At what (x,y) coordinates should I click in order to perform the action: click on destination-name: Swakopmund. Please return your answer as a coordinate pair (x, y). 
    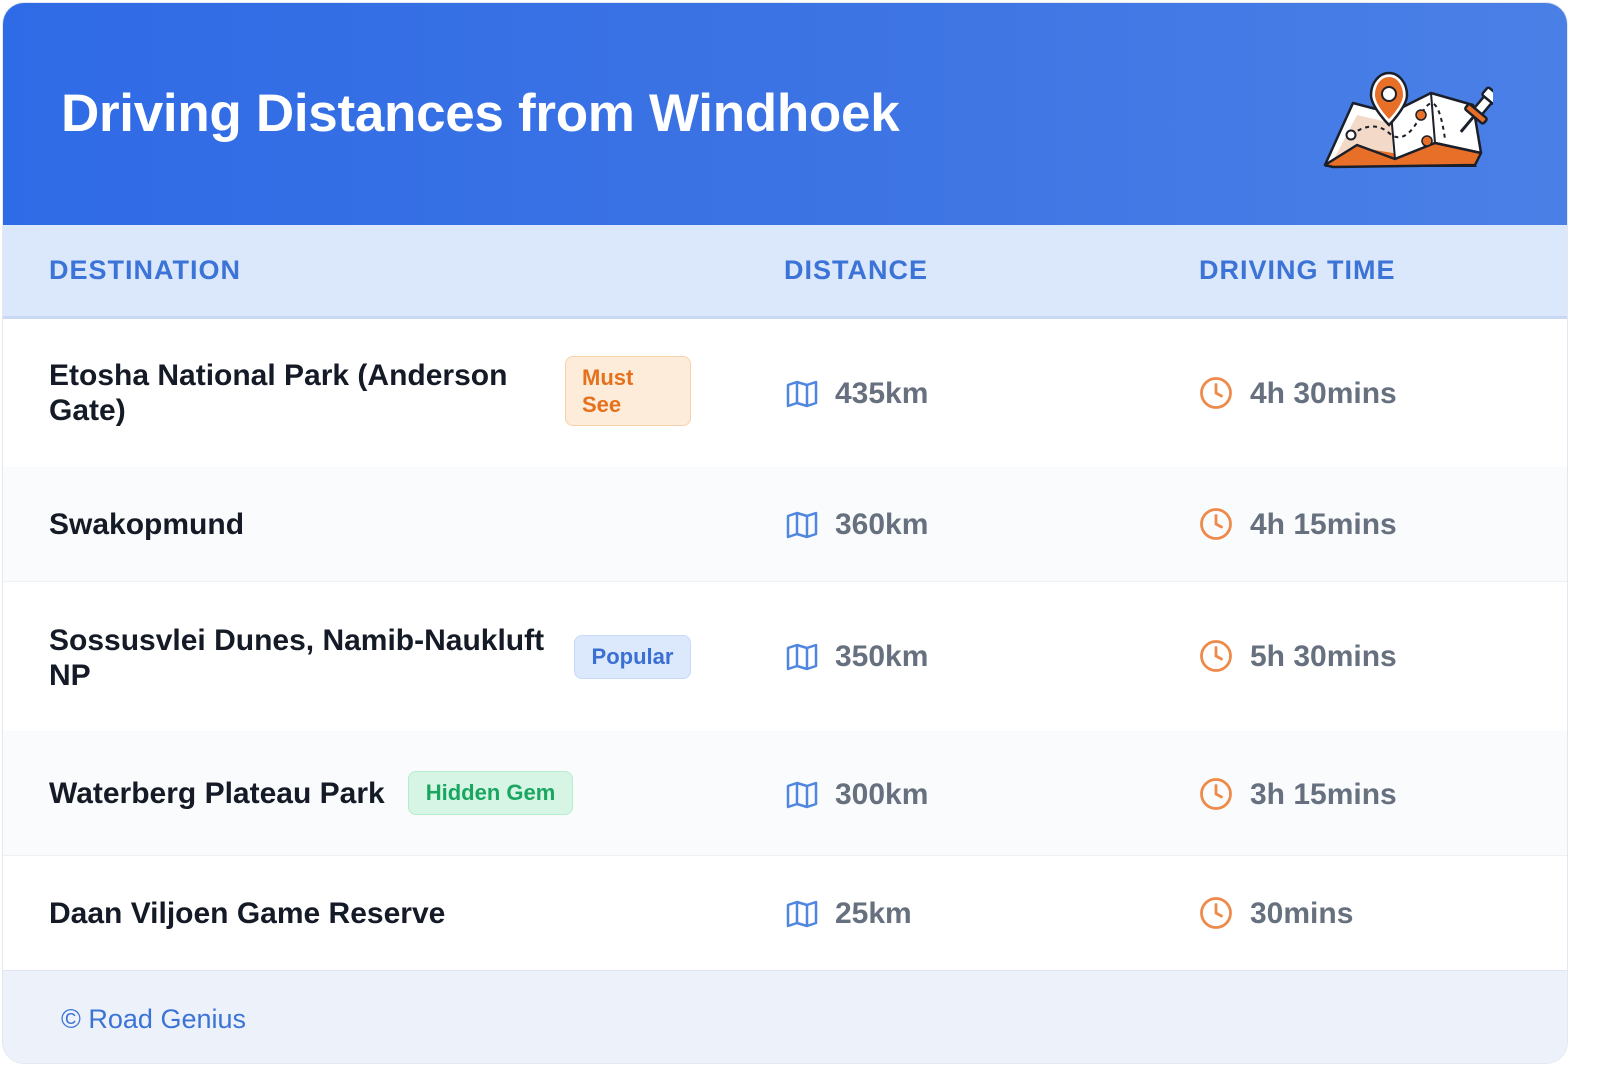
    Looking at the image, I should click on (147, 524).